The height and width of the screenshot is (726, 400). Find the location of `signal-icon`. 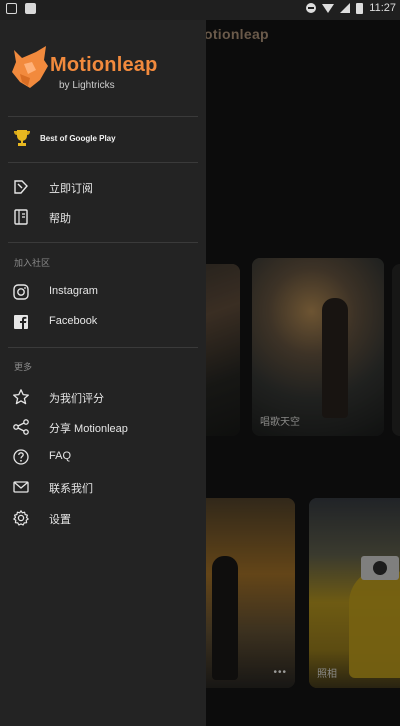

signal-icon is located at coordinates (345, 8).